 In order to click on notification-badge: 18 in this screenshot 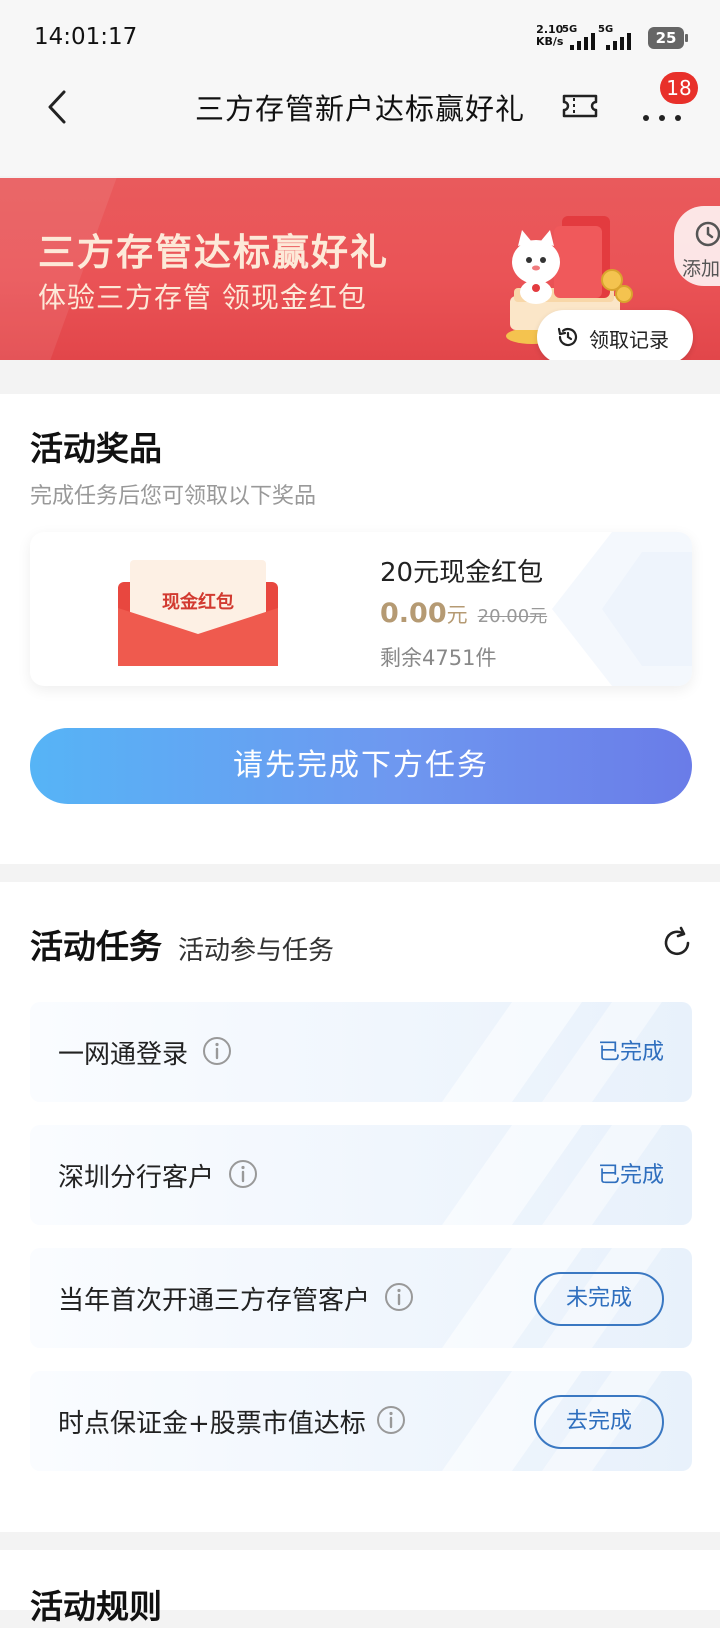, I will do `click(679, 88)`.